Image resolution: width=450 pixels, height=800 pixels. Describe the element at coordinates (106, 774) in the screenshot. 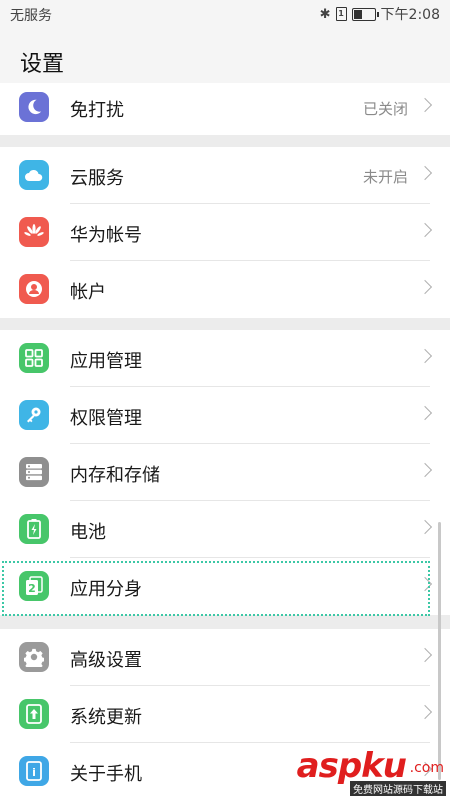

I see `settings-item-label: 关于手机` at that location.